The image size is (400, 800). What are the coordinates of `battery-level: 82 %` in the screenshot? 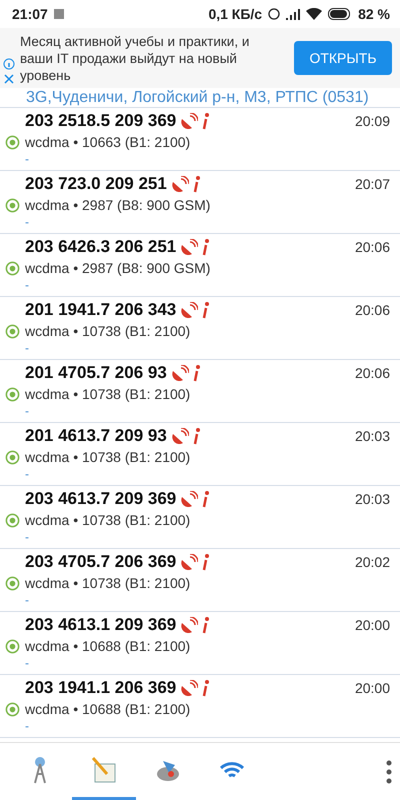 It's located at (374, 14).